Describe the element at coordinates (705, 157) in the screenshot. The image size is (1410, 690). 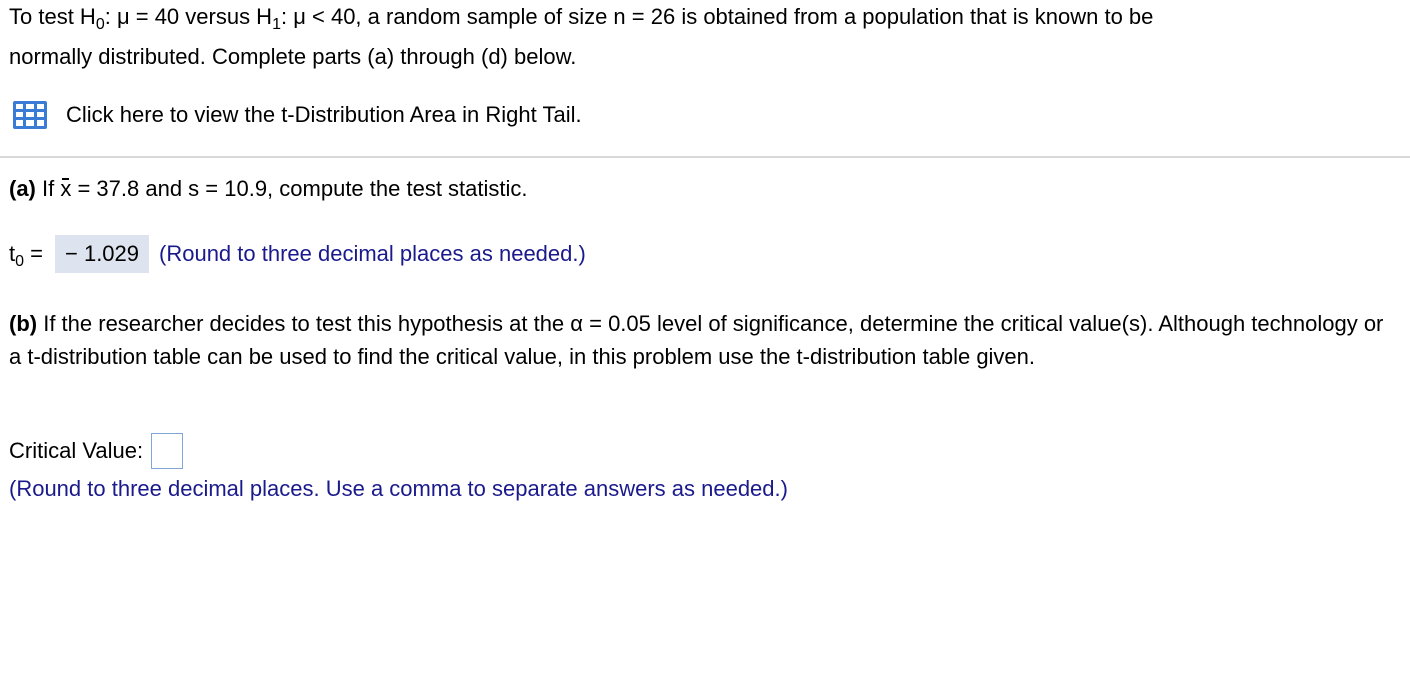
I see `section-divider` at that location.